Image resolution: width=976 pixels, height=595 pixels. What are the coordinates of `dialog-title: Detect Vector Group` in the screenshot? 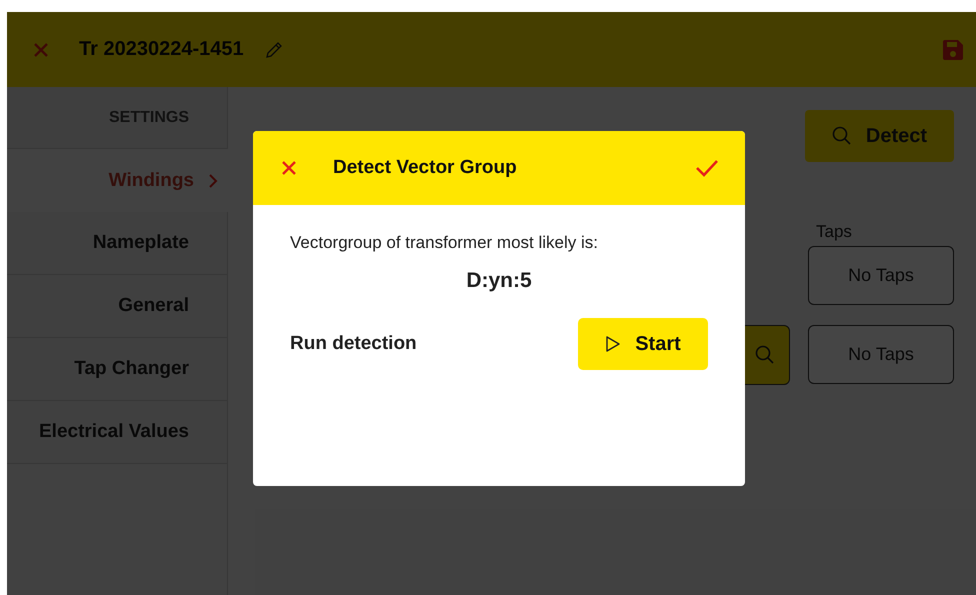 It's located at (425, 168).